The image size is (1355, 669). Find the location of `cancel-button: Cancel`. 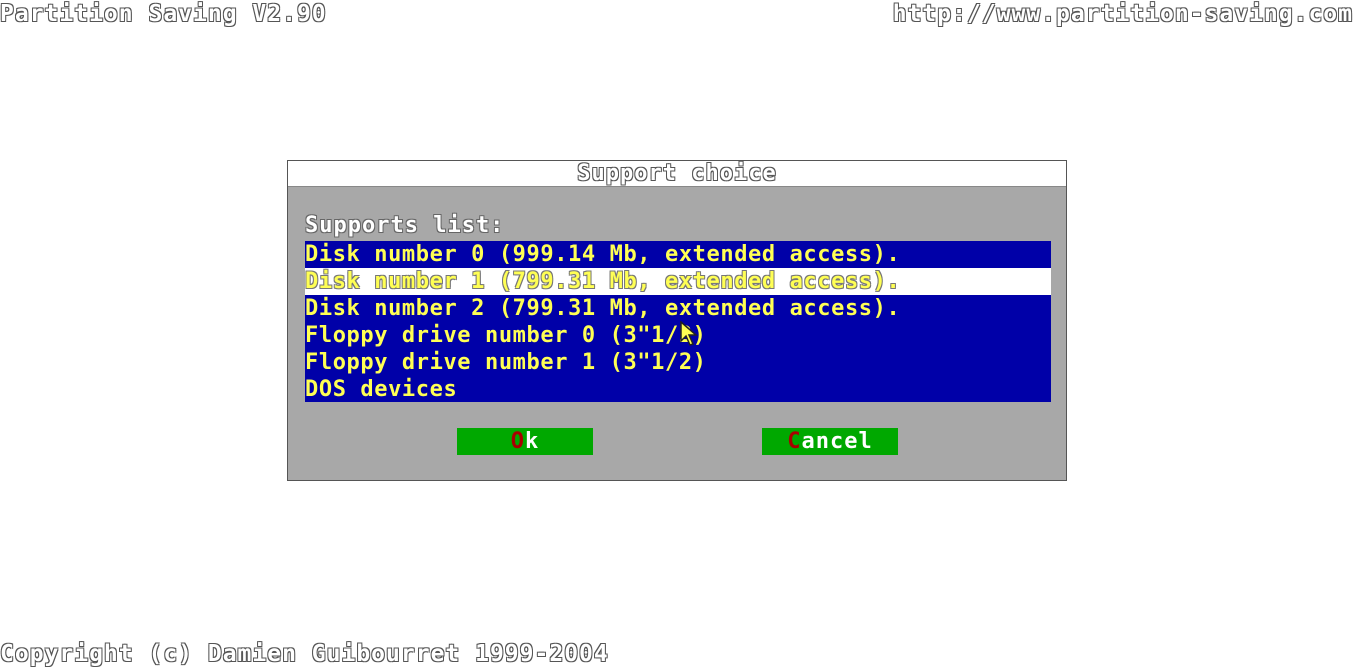

cancel-button: Cancel is located at coordinates (830, 441).